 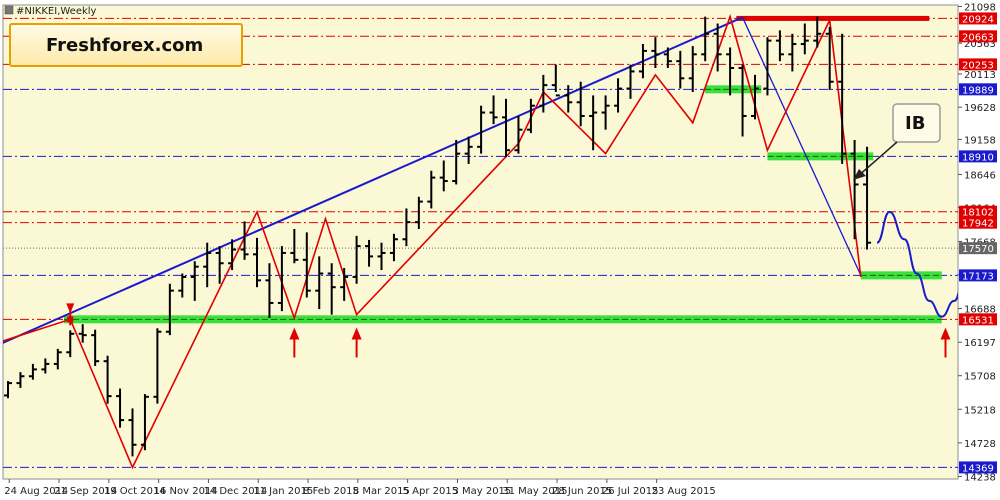 What do you see at coordinates (978, 468) in the screenshot?
I see `level-label: 14369` at bounding box center [978, 468].